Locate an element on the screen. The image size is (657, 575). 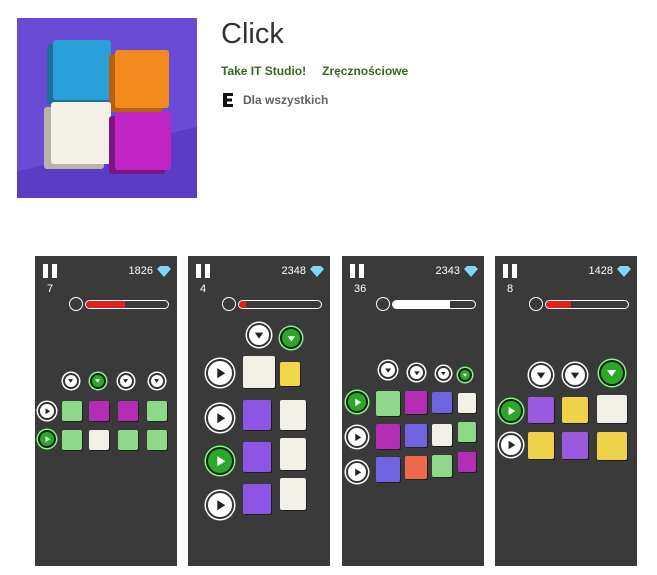
app-title: Click is located at coordinates (252, 34).